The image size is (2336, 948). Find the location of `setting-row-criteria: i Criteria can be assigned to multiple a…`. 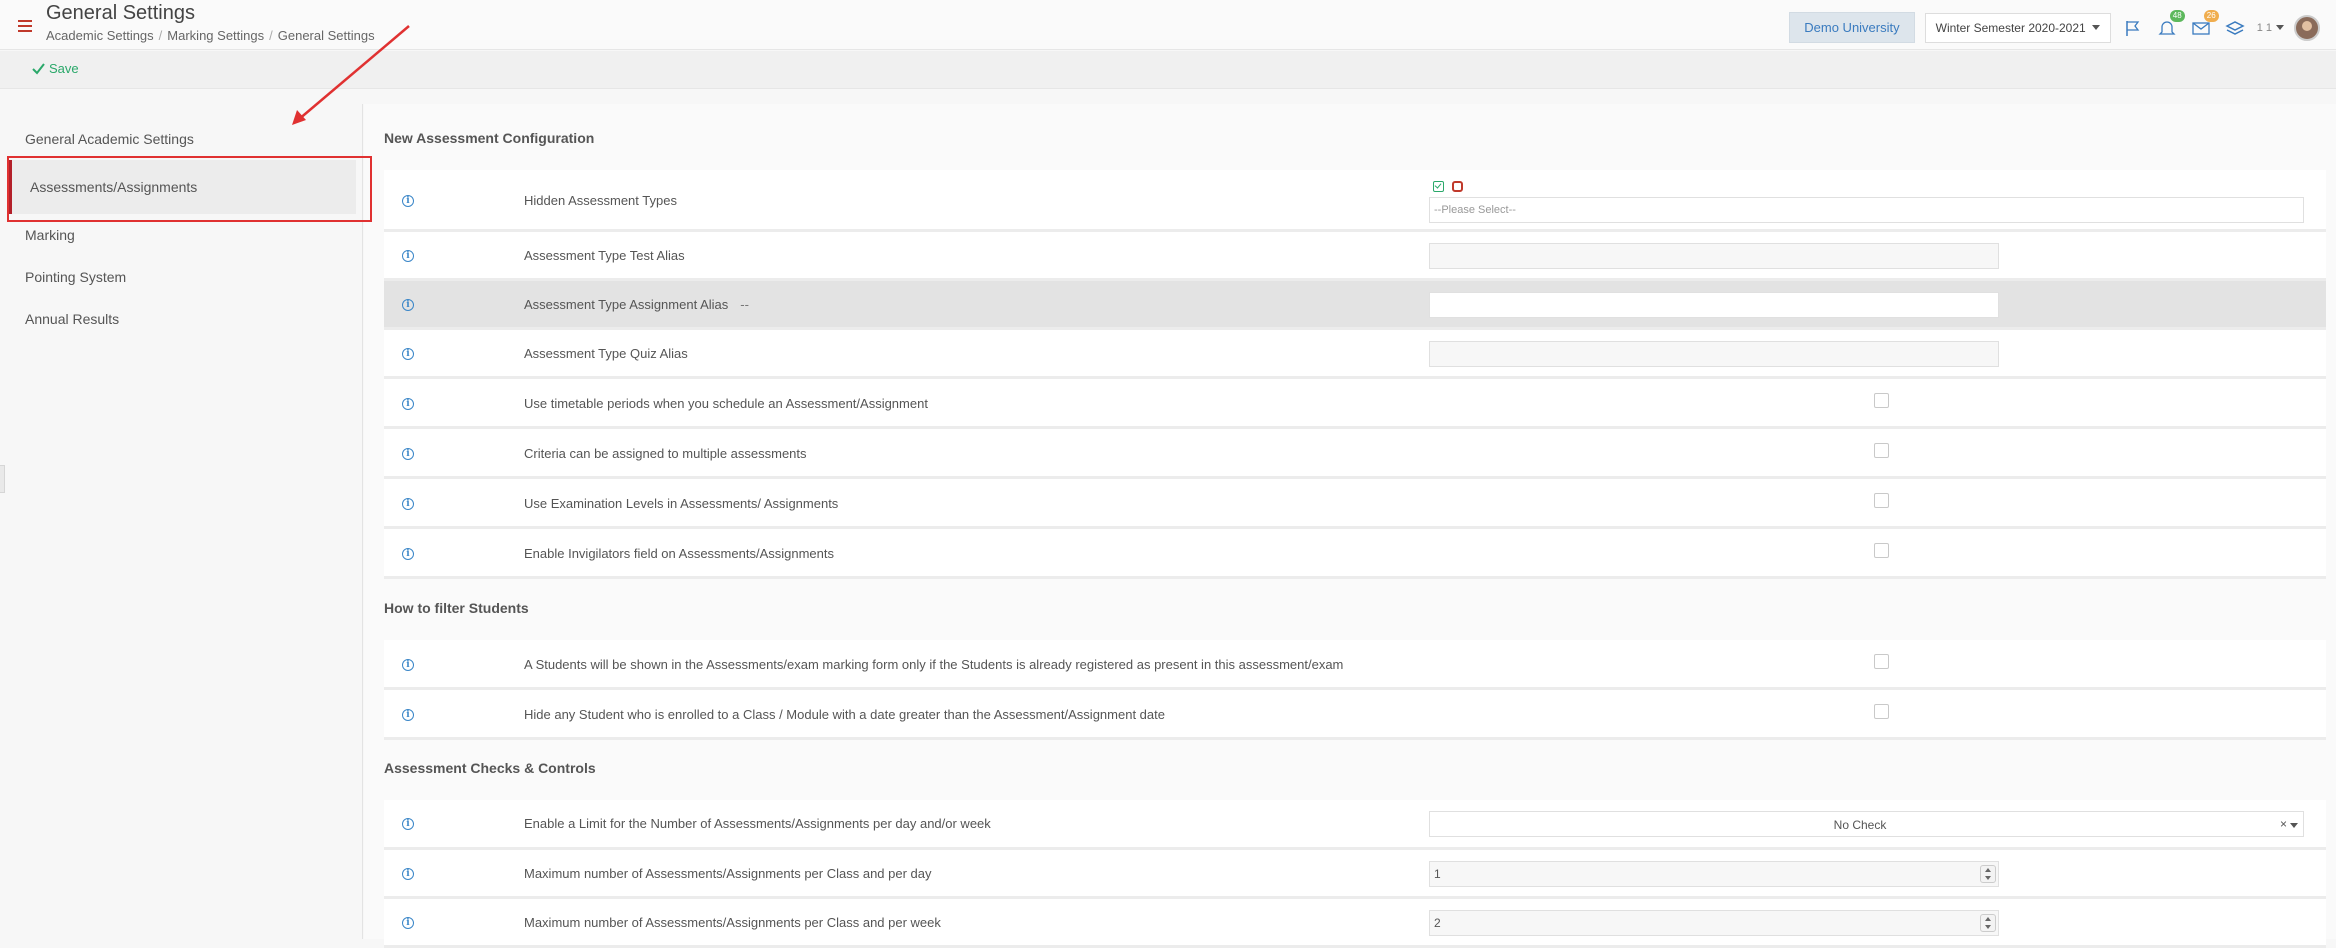

setting-row-criteria: i Criteria can be assigned to multiple a… is located at coordinates (1355, 454).